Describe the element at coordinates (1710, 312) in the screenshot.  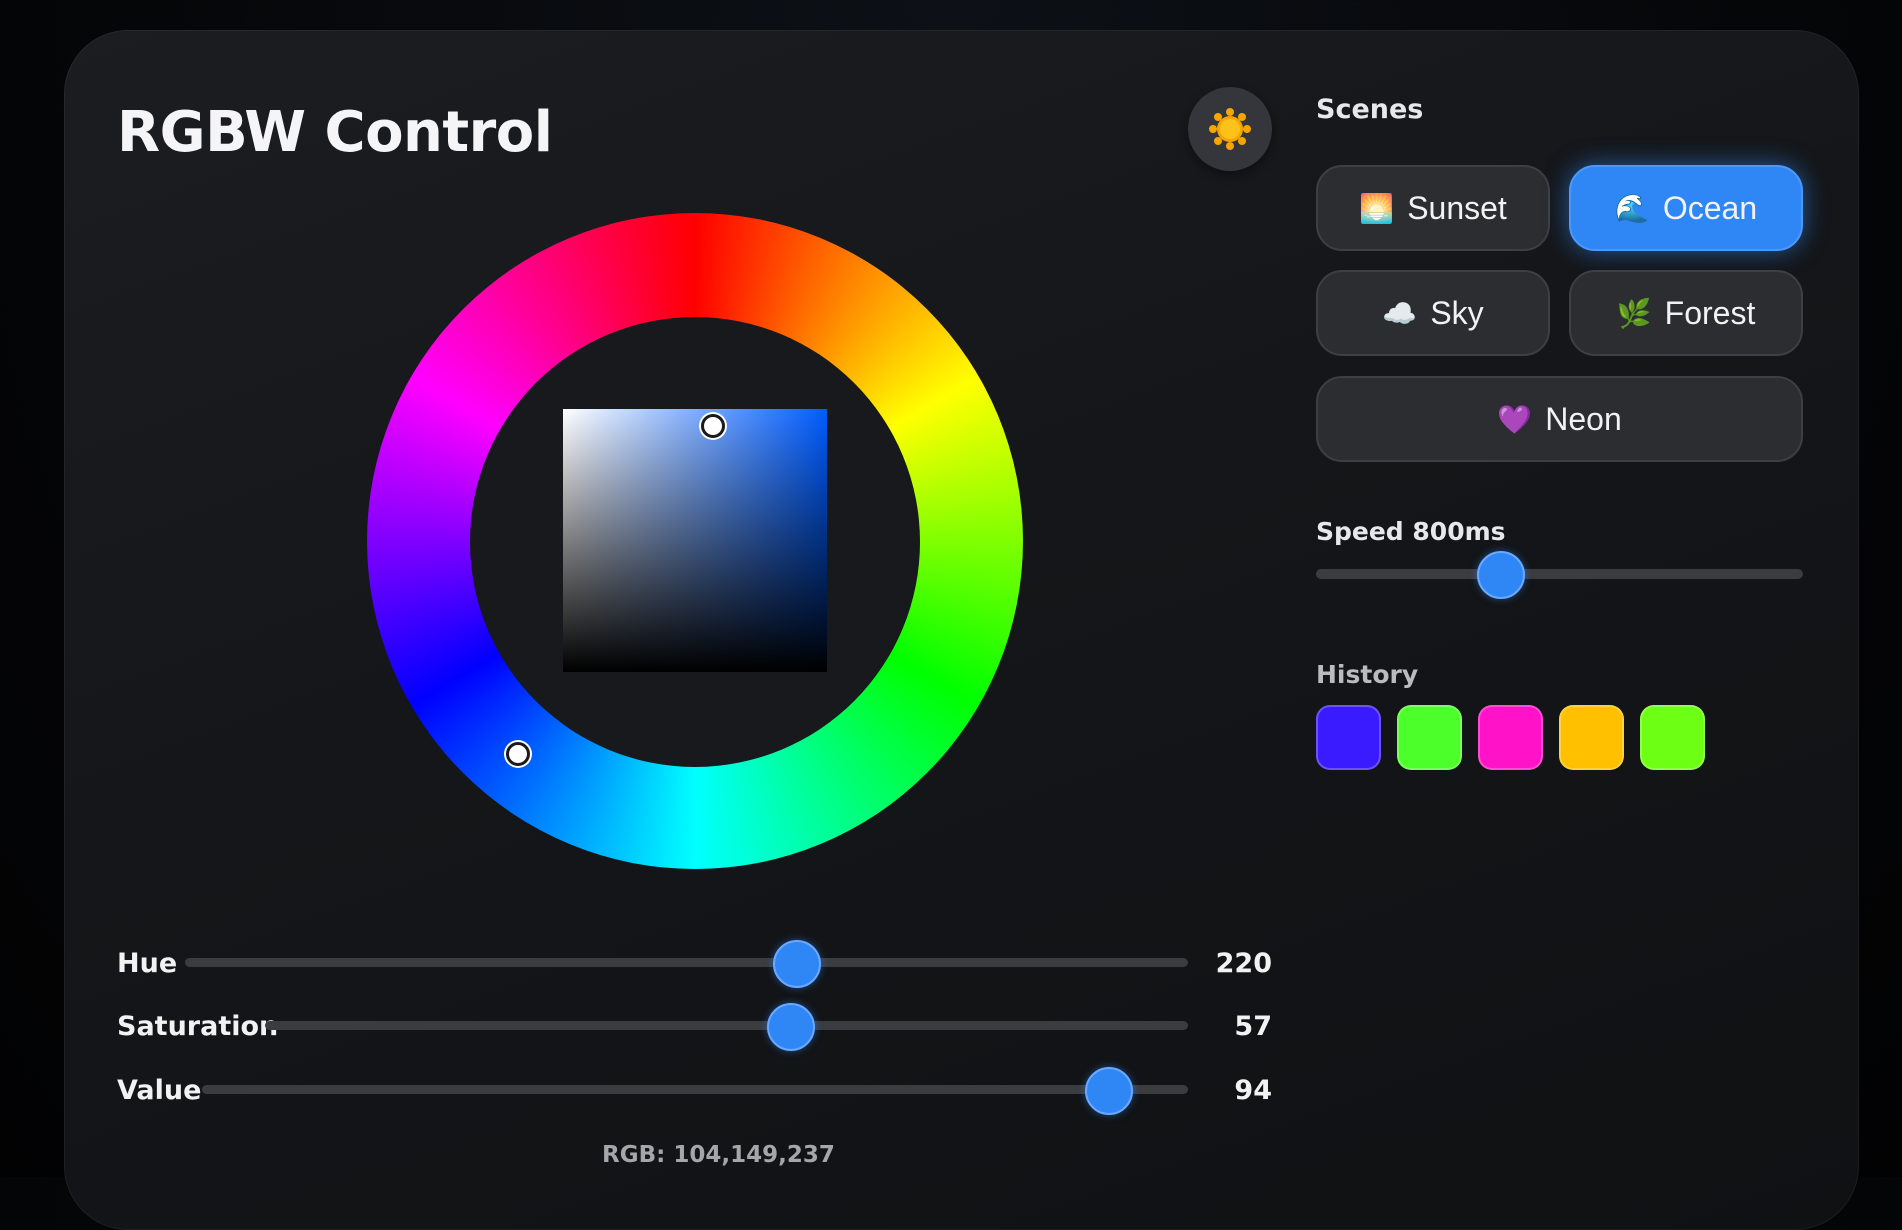
I see `scene-label-forest: Forest` at that location.